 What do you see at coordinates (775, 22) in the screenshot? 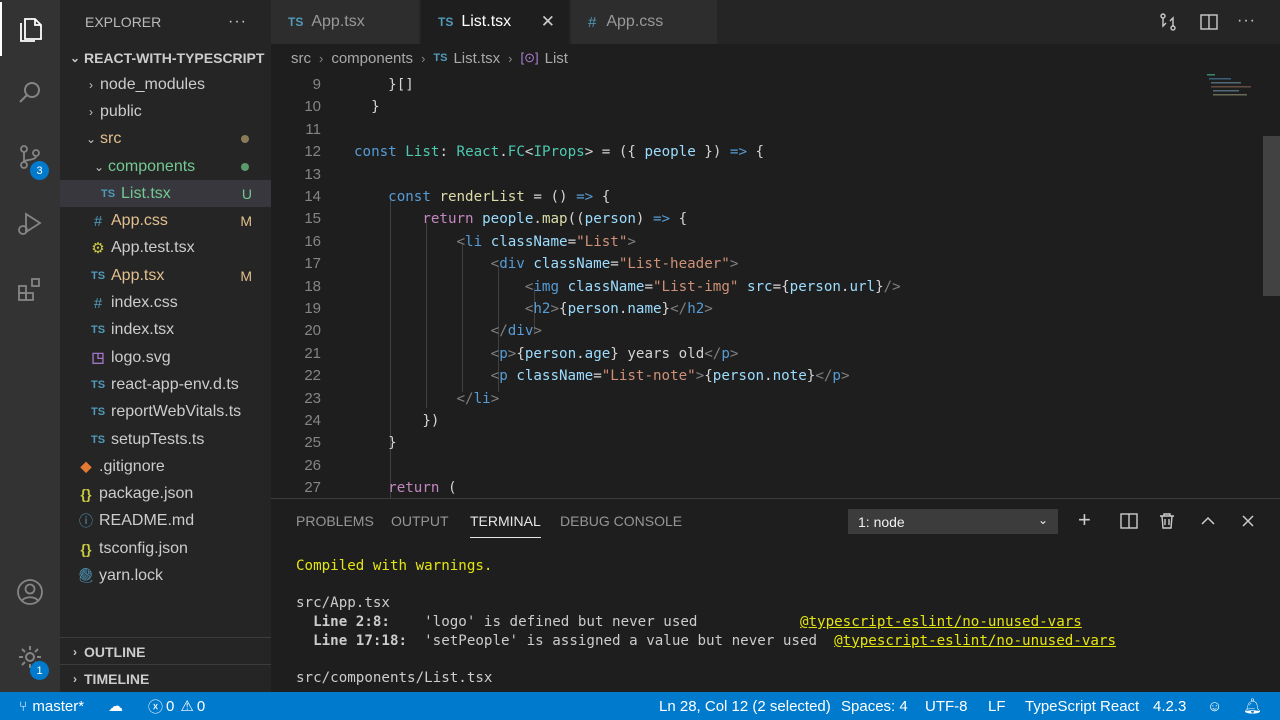
I see `editor-tab-bar: TS App.tsx TS List.tsx ✕ # App.css ···` at bounding box center [775, 22].